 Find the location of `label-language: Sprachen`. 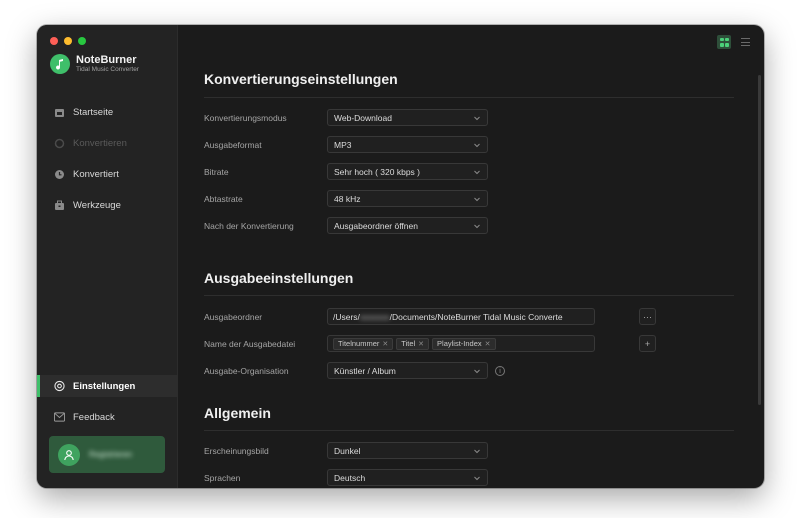

label-language: Sprachen is located at coordinates (222, 478).